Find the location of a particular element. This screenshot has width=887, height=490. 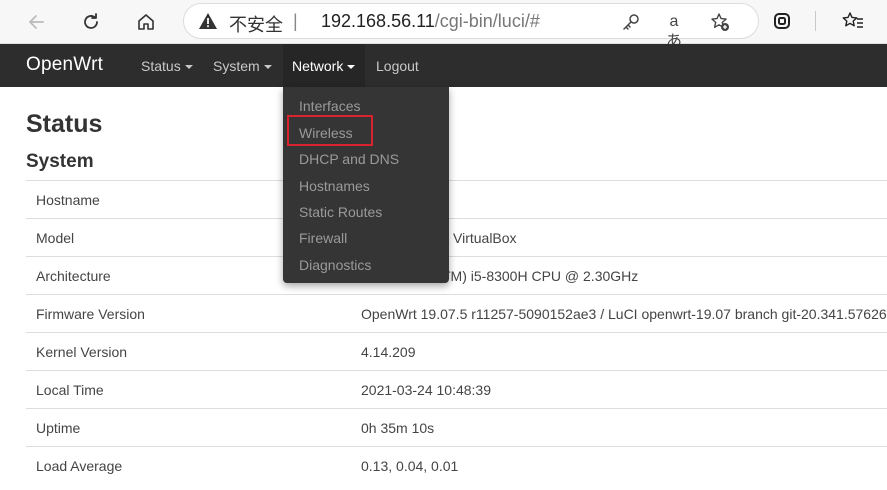

row-key: Local Time is located at coordinates (70, 390).